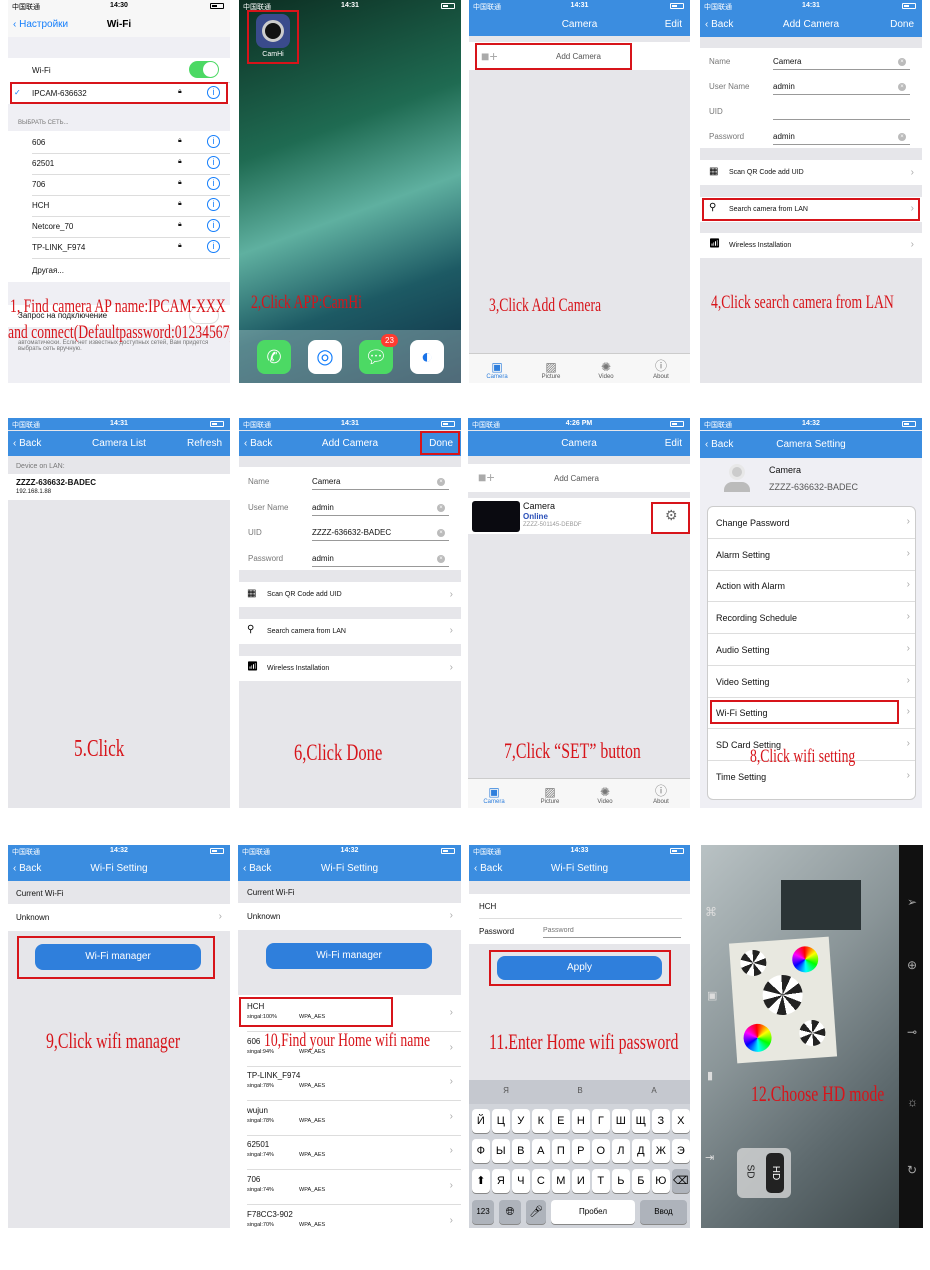 This screenshot has height=1270, width=930. I want to click on shift-key: ⬆, so click(481, 1181).